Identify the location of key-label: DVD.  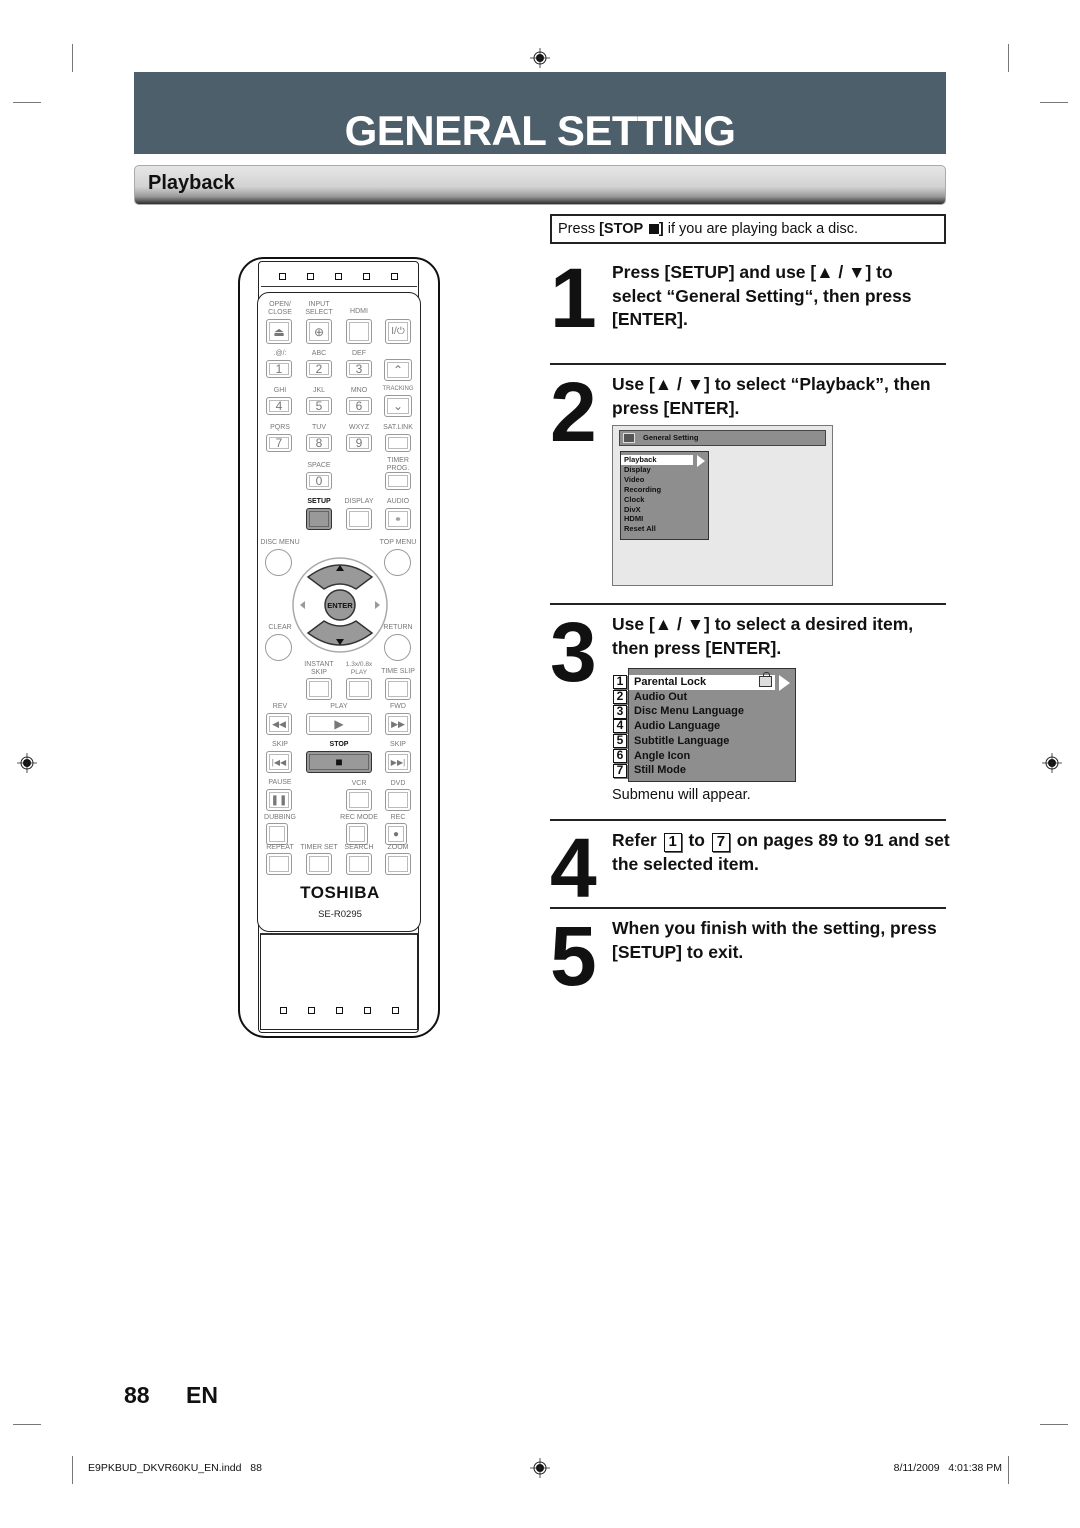
(398, 783).